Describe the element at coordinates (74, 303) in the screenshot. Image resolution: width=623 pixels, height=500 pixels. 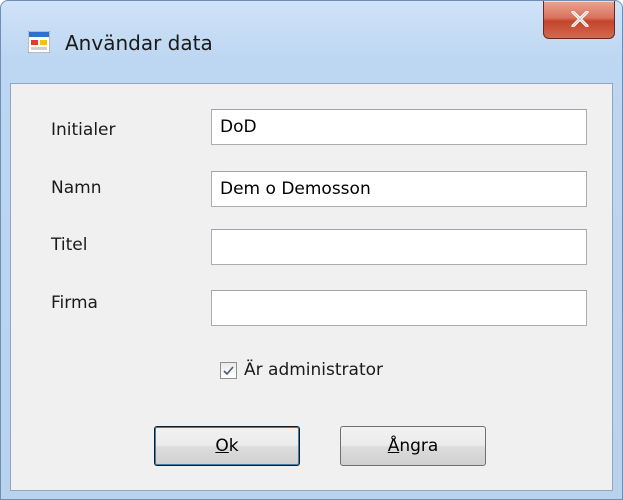
I see `label-firma: Firma` at that location.